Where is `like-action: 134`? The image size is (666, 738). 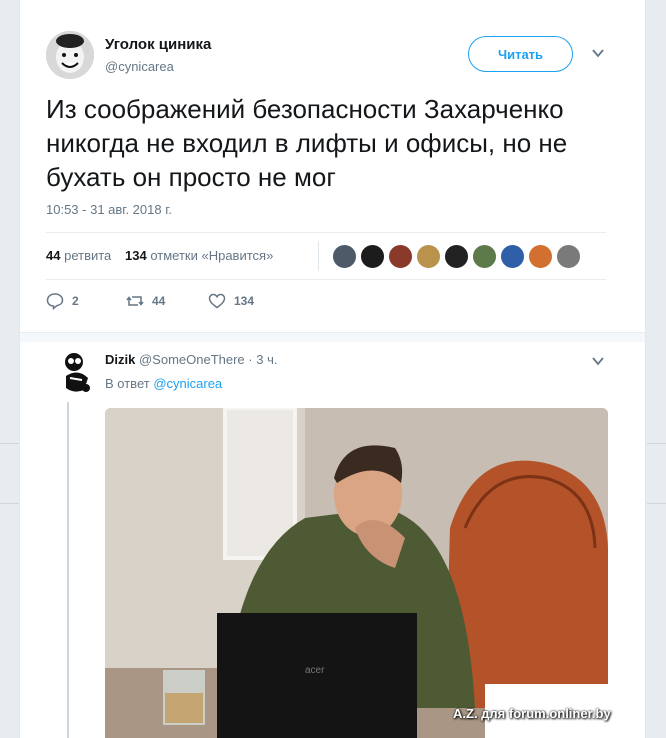
like-action: 134 is located at coordinates (231, 301).